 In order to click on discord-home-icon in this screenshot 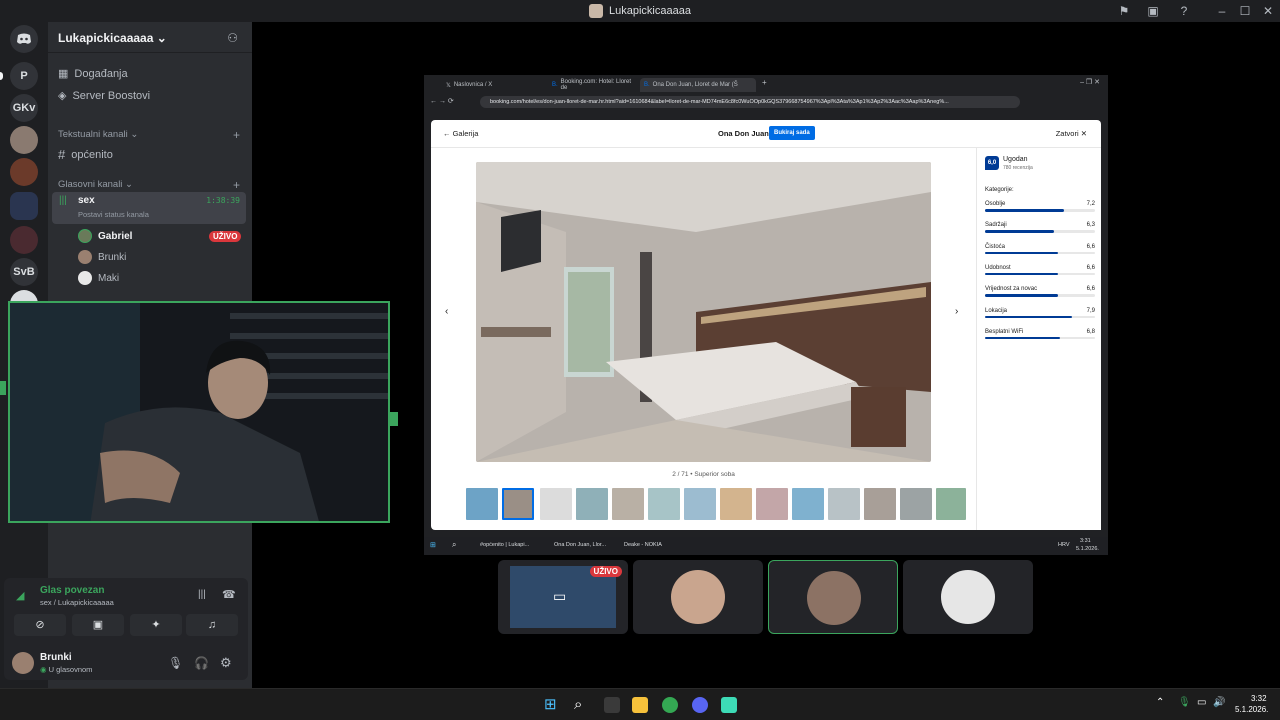, I will do `click(24, 39)`.